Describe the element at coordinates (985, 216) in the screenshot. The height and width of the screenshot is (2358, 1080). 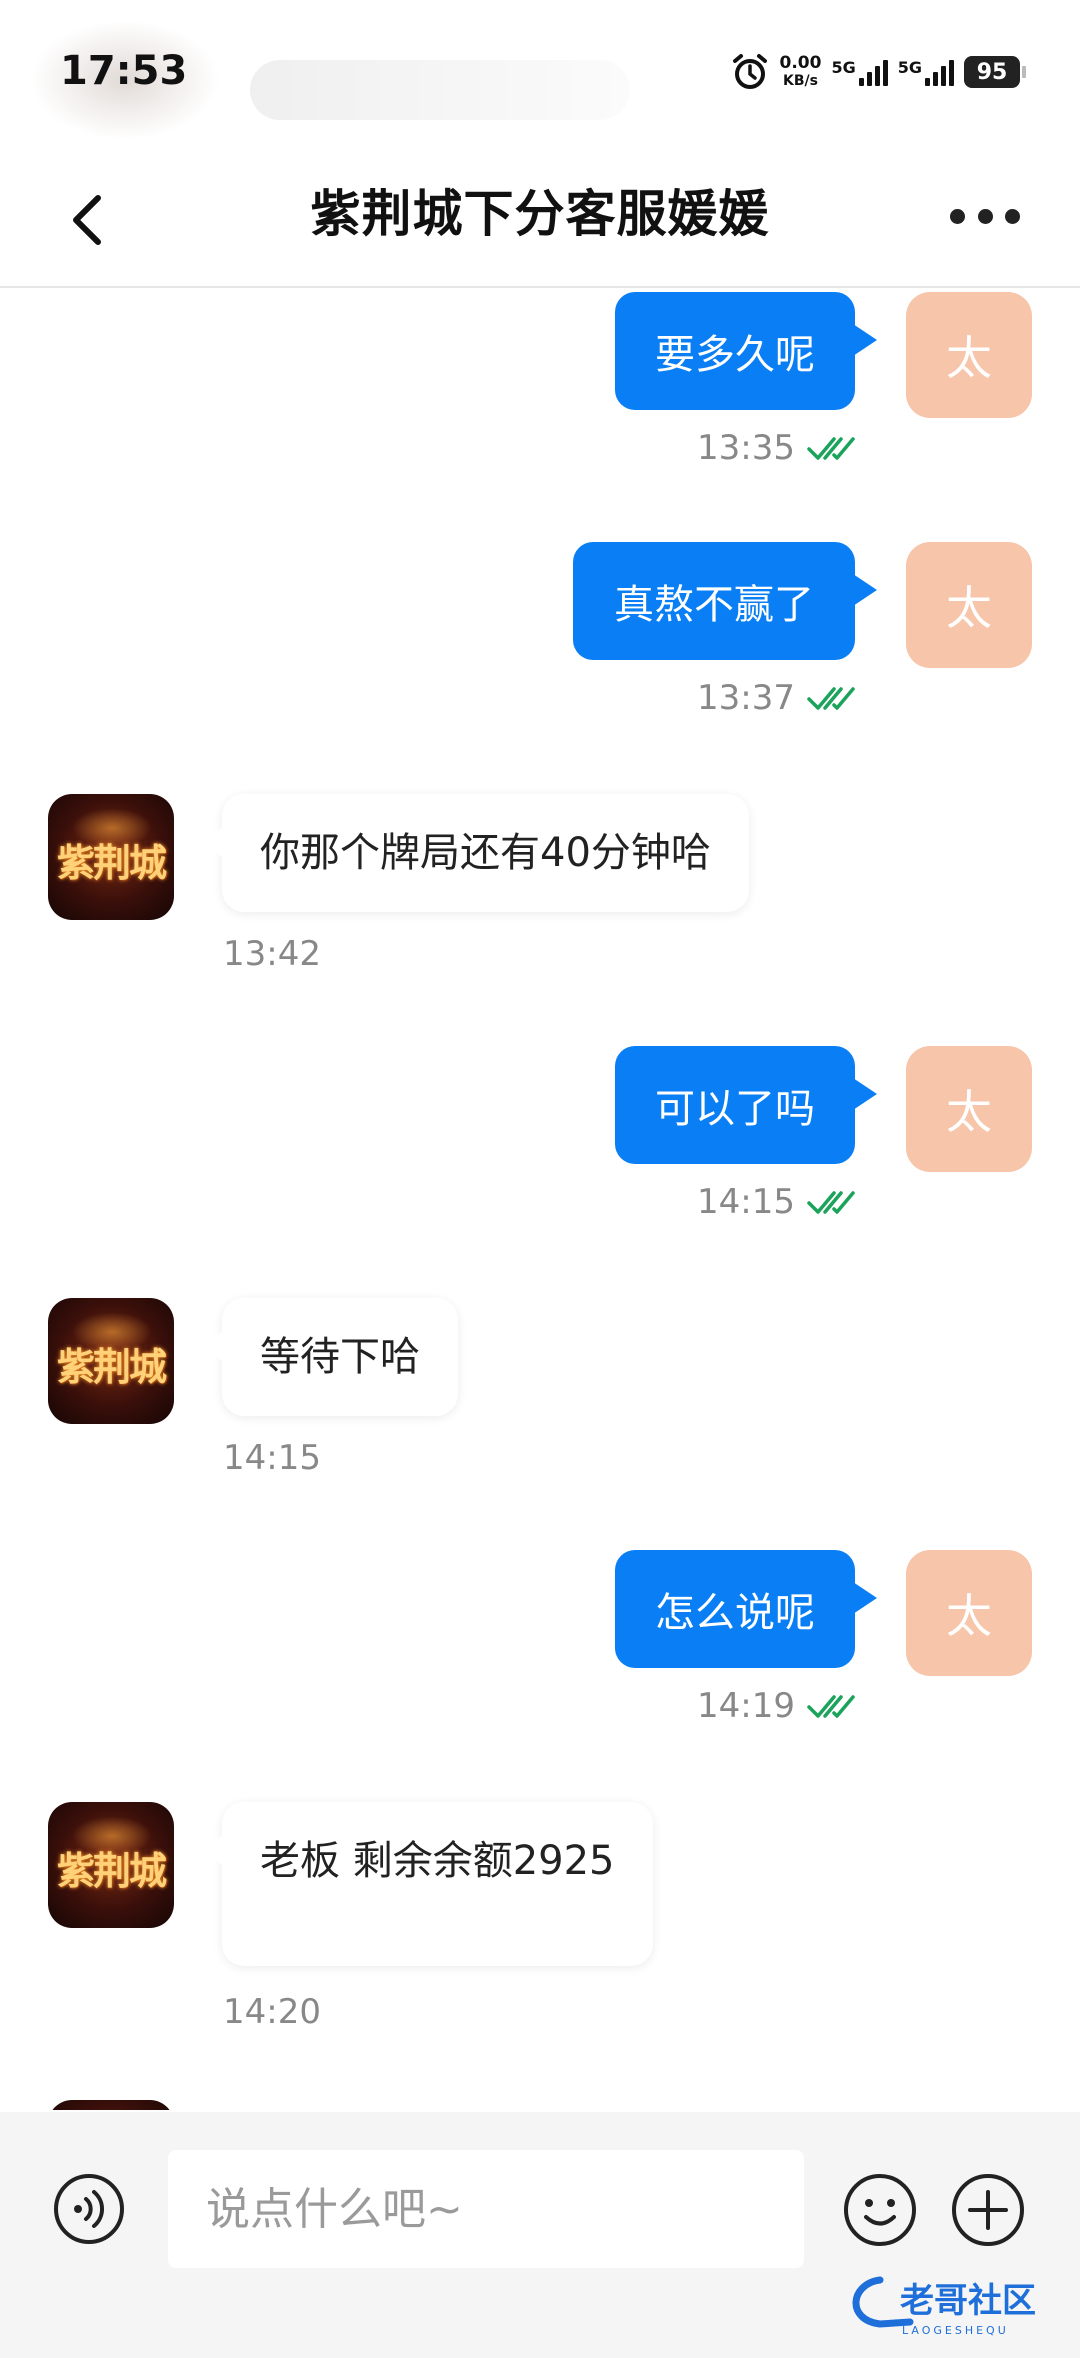
I see `more-options-button` at that location.